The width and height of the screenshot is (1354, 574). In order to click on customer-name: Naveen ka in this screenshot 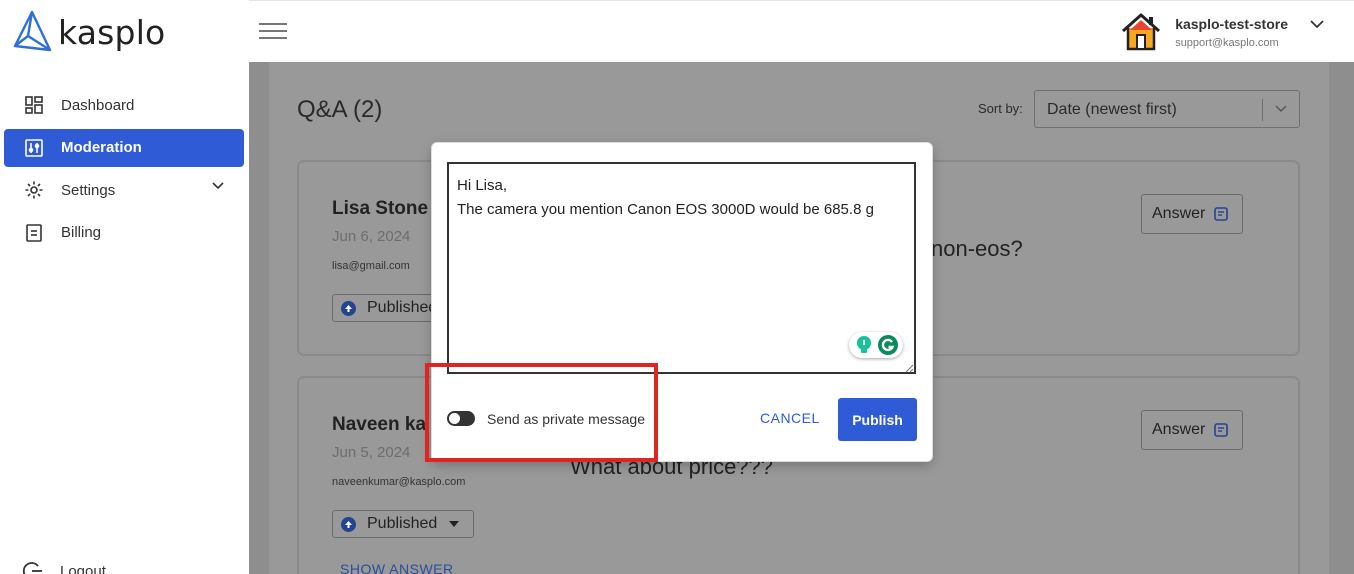, I will do `click(379, 424)`.